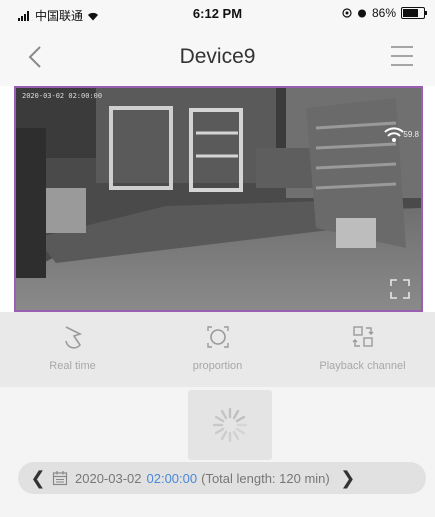  I want to click on nav-bar: Device9, so click(217, 57).